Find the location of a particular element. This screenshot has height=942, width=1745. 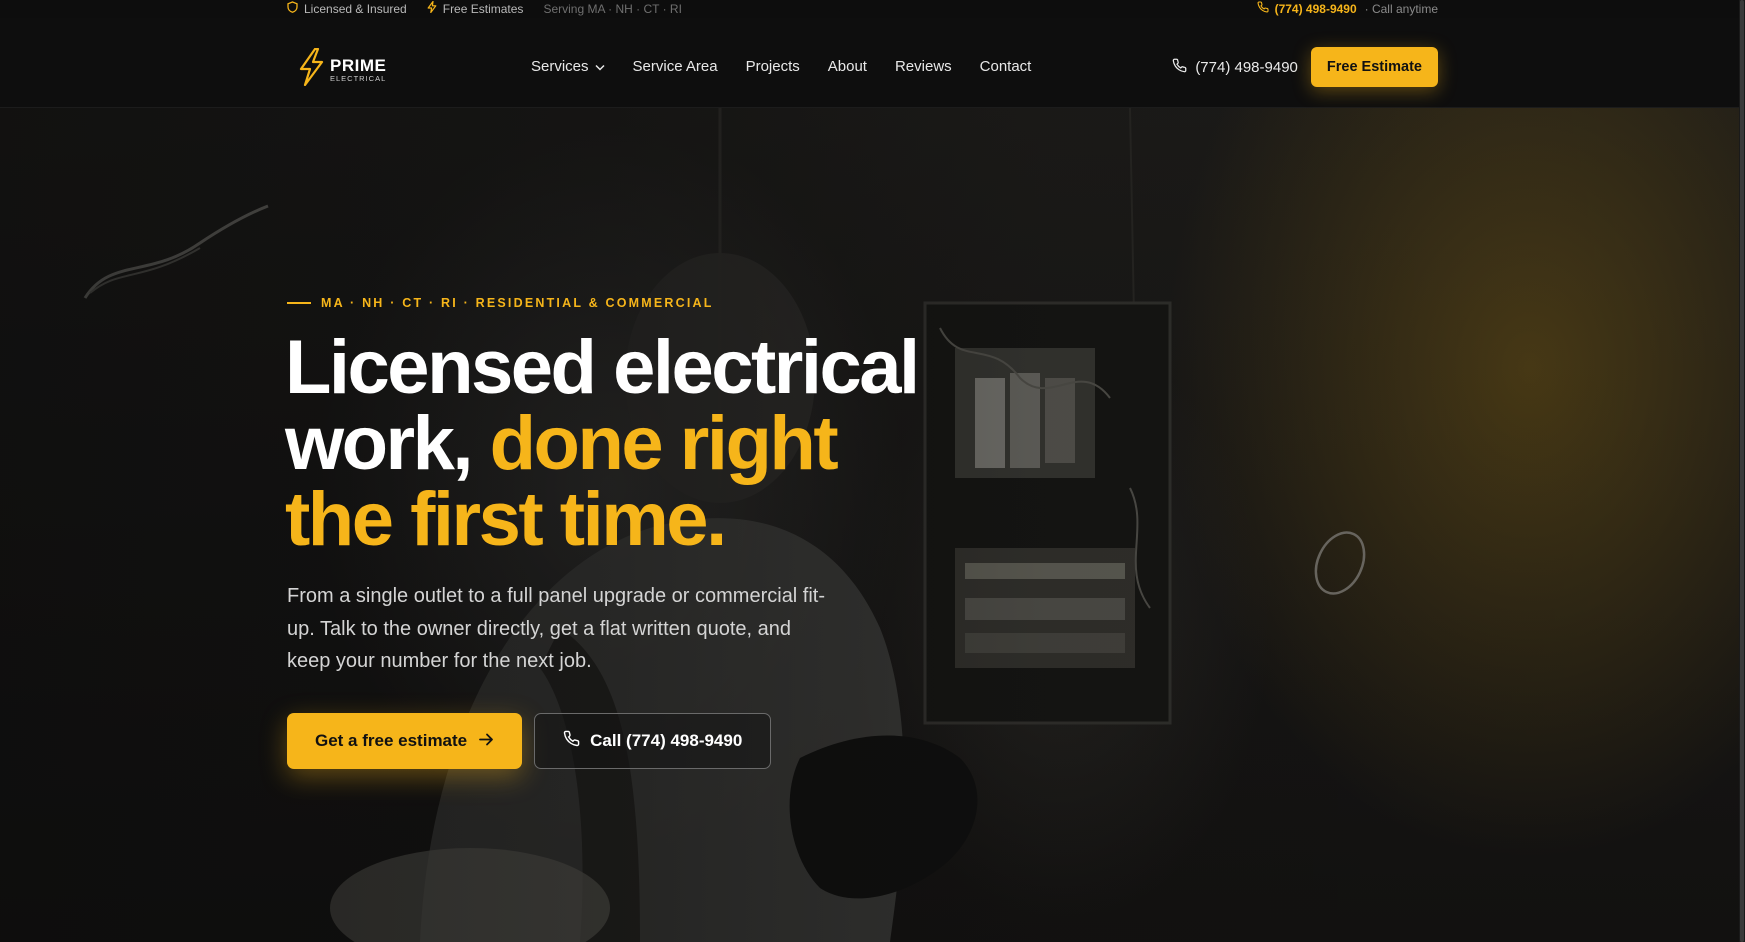

shield-icon is located at coordinates (292, 8).